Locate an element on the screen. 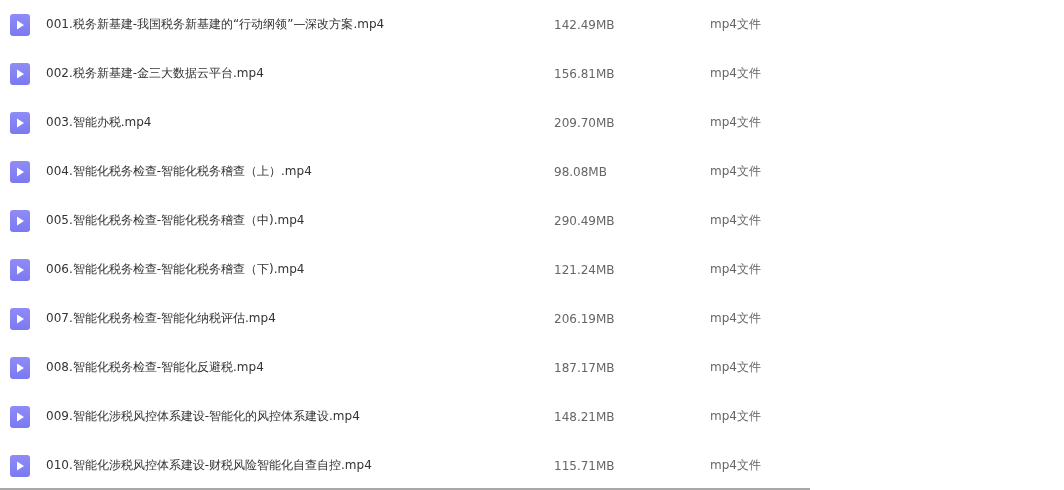  file-size: 206.19MB is located at coordinates (585, 318).